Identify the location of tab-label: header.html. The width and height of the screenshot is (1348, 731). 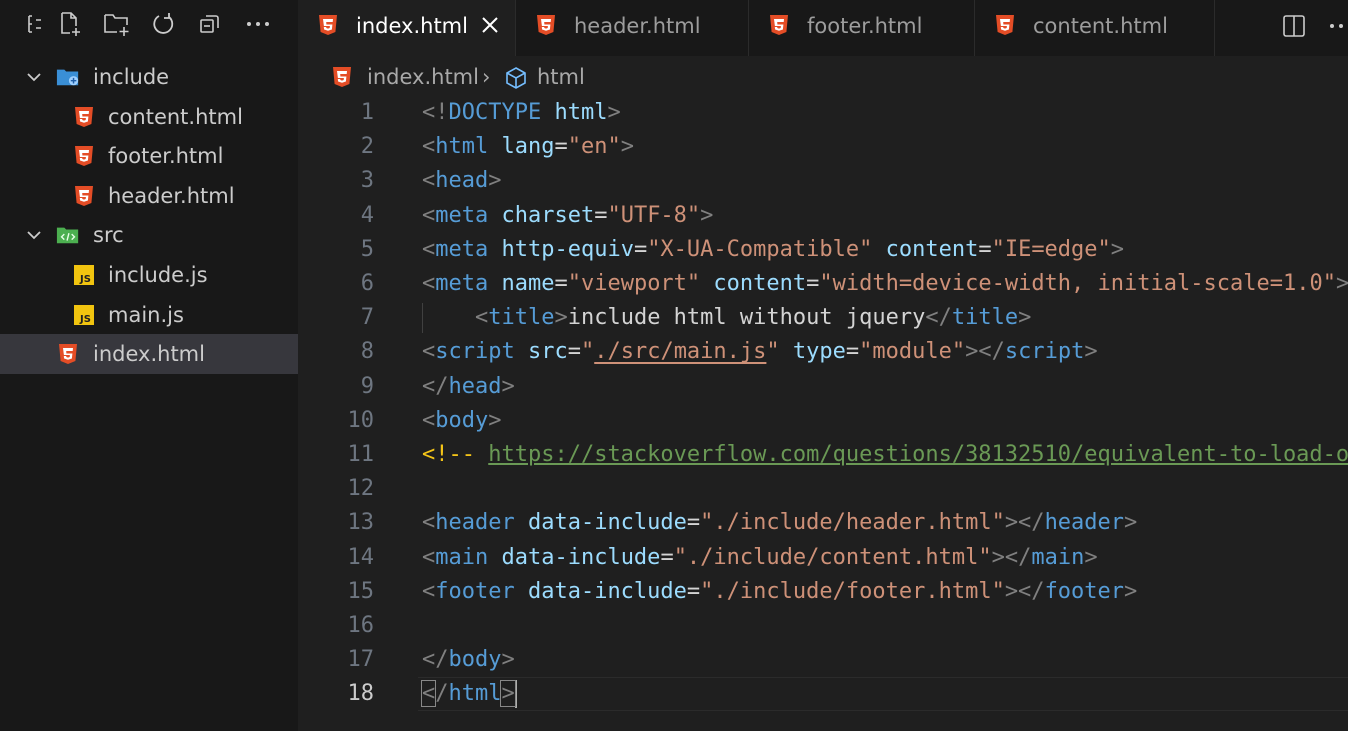
(637, 26).